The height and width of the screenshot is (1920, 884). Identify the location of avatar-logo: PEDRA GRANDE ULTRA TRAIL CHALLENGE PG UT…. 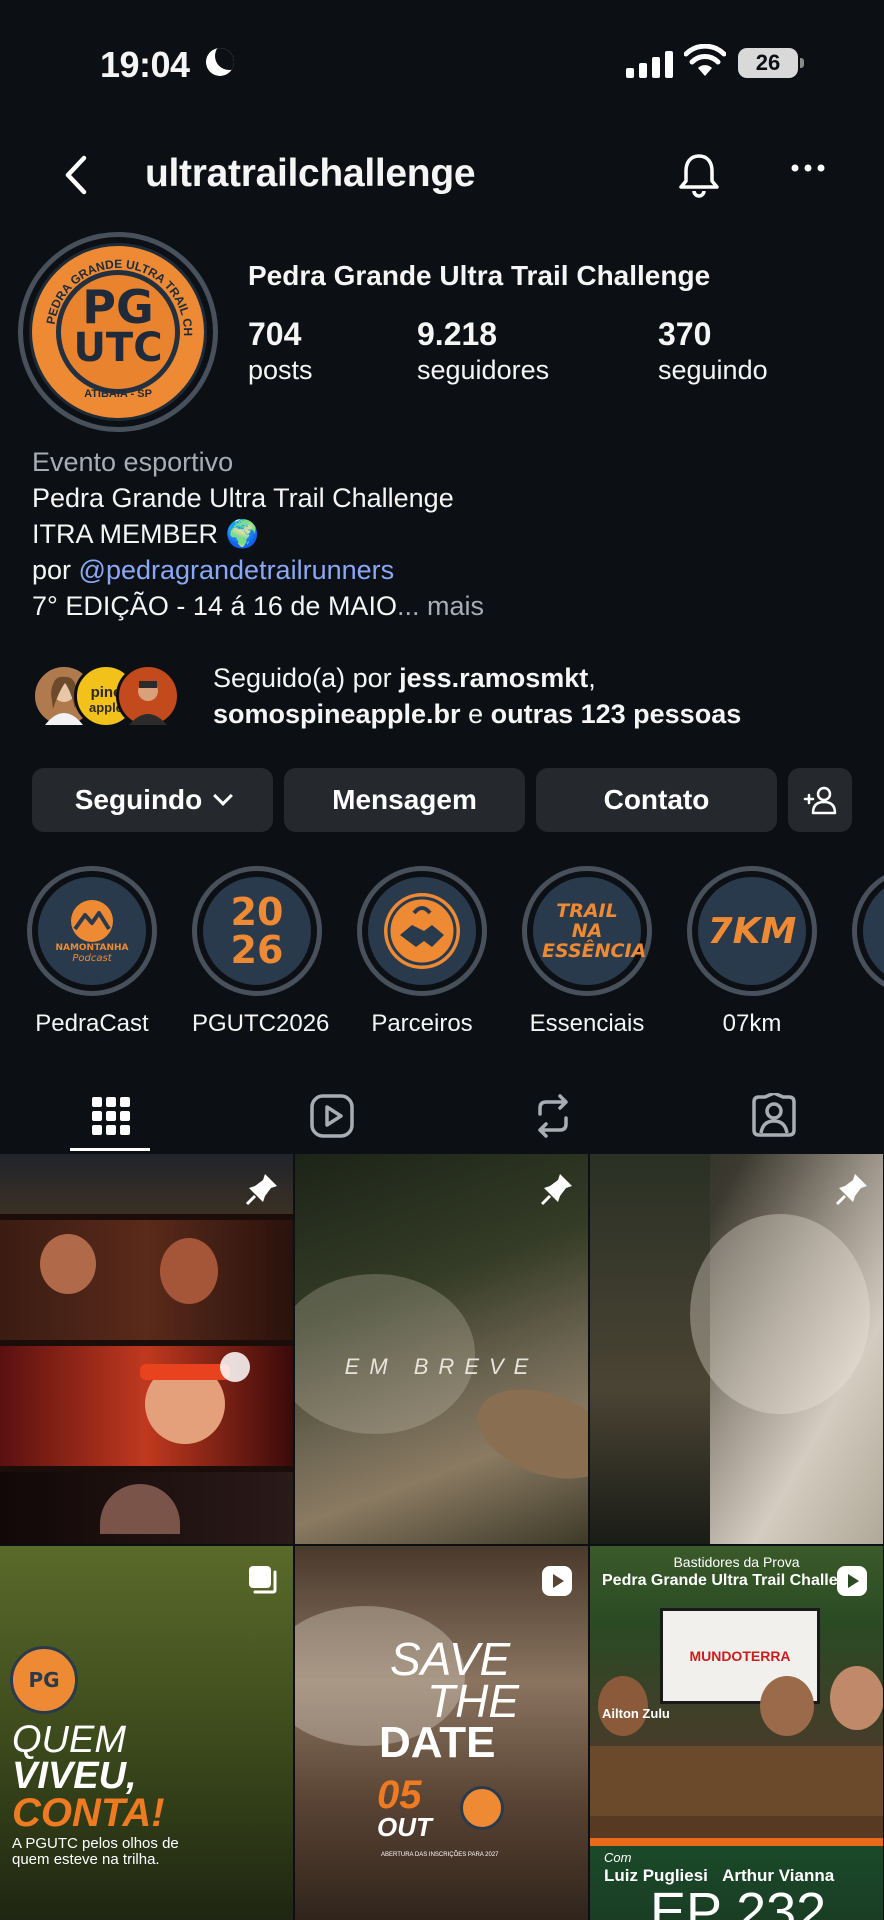
(118, 332).